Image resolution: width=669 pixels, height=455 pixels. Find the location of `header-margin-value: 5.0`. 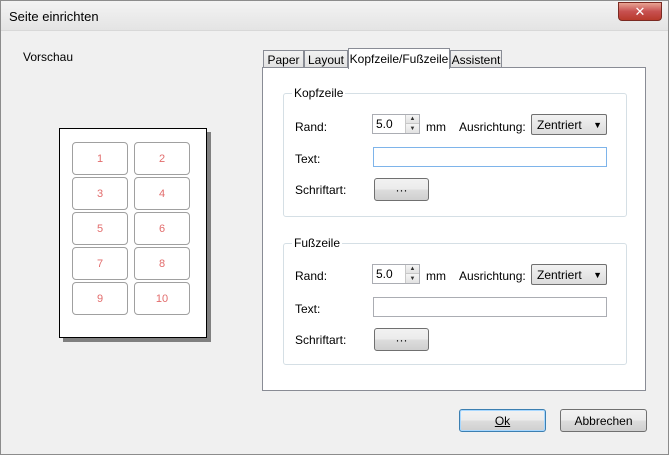

header-margin-value: 5.0 is located at coordinates (384, 124).